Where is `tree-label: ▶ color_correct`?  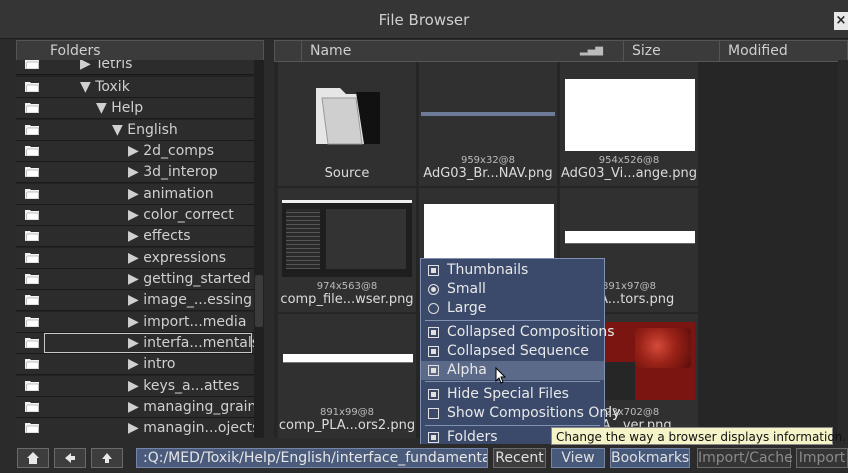 tree-label: ▶ color_correct is located at coordinates (181, 215).